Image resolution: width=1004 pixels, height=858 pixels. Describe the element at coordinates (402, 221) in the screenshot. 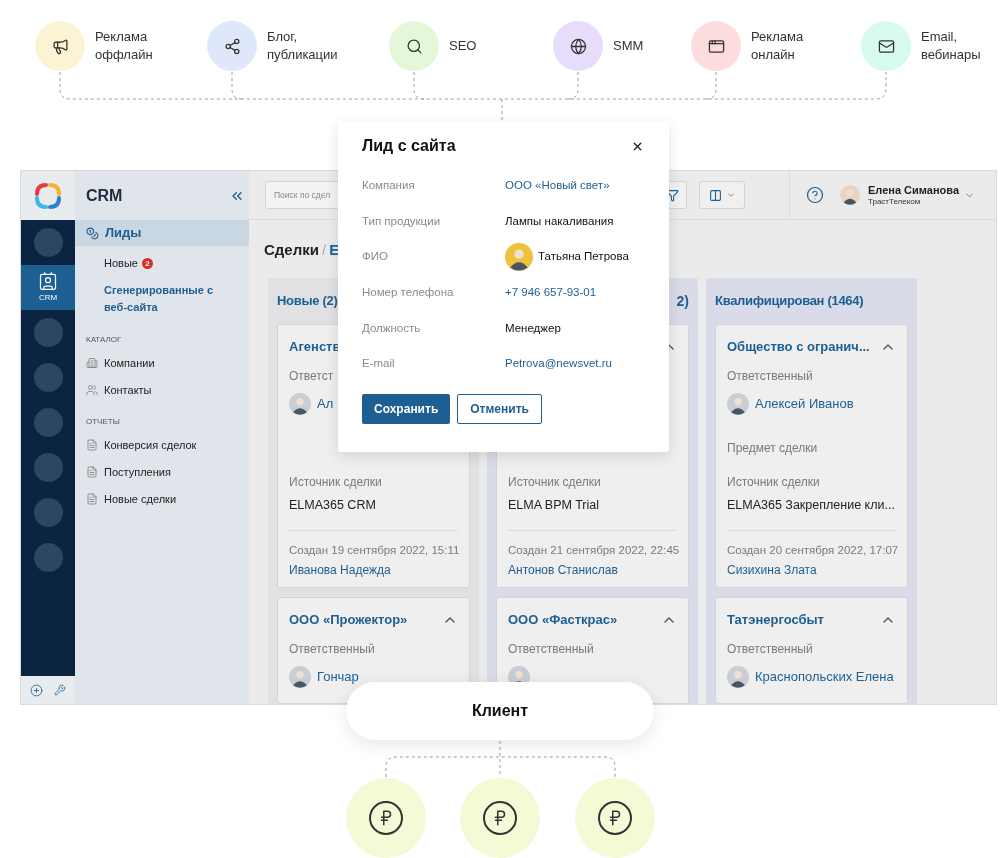

I see `field-label: Тип продукции` at that location.